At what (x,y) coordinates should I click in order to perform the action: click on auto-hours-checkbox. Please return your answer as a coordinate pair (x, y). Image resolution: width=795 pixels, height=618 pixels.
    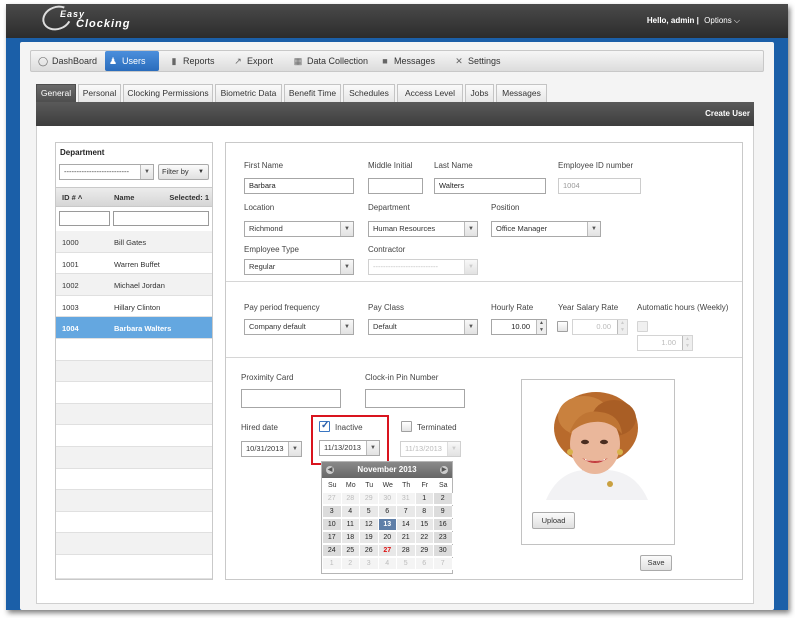
    Looking at the image, I should click on (642, 326).